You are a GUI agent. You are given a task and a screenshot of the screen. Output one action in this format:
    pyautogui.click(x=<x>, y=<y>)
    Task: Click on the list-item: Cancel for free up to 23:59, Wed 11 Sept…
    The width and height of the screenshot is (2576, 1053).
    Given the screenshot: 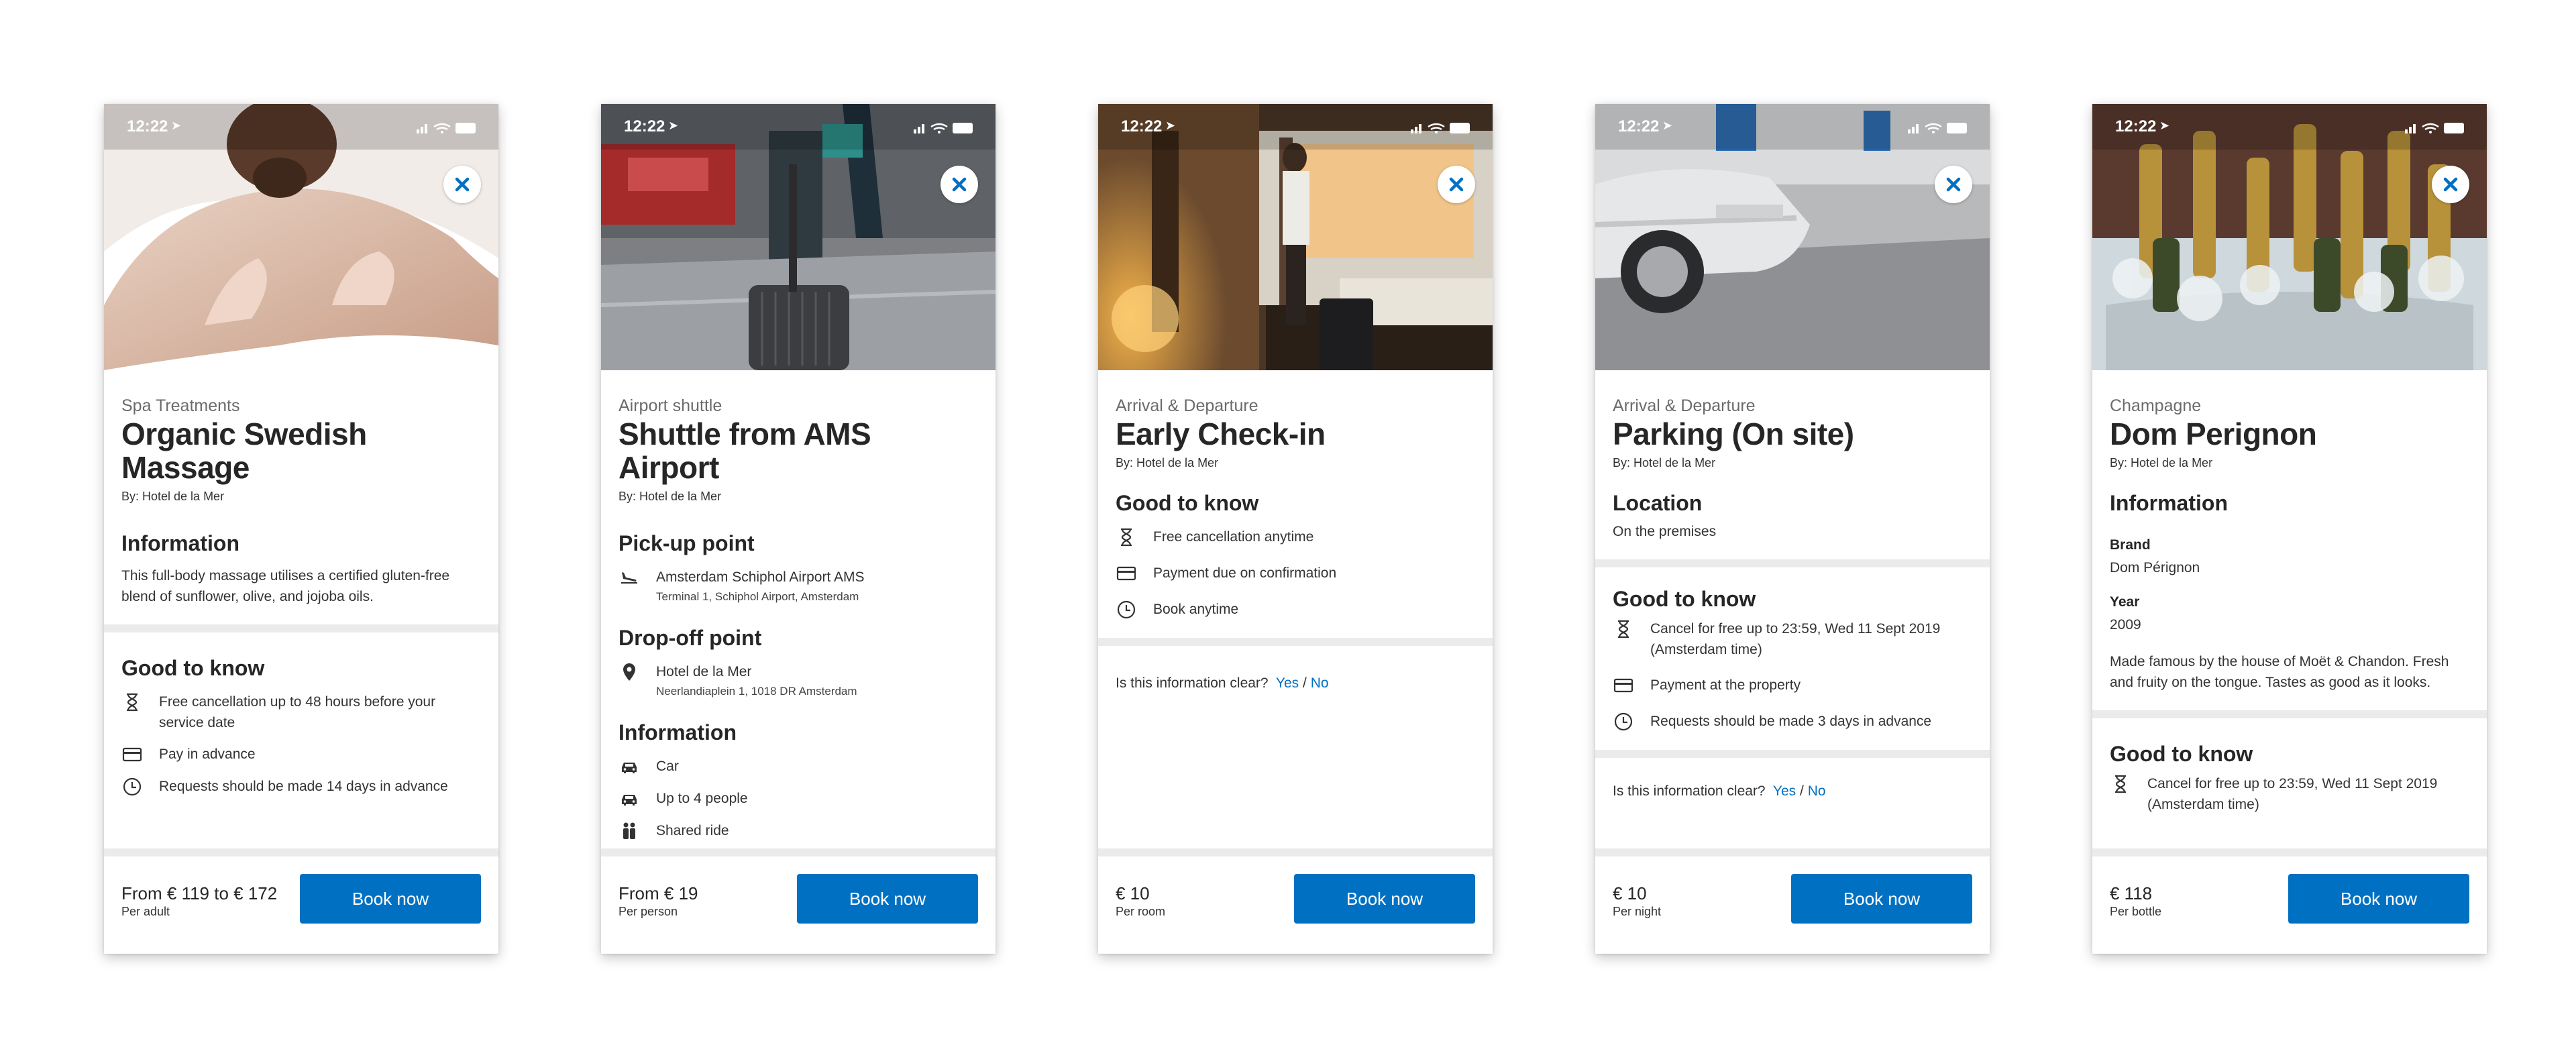 What is the action you would take?
    pyautogui.click(x=1792, y=639)
    